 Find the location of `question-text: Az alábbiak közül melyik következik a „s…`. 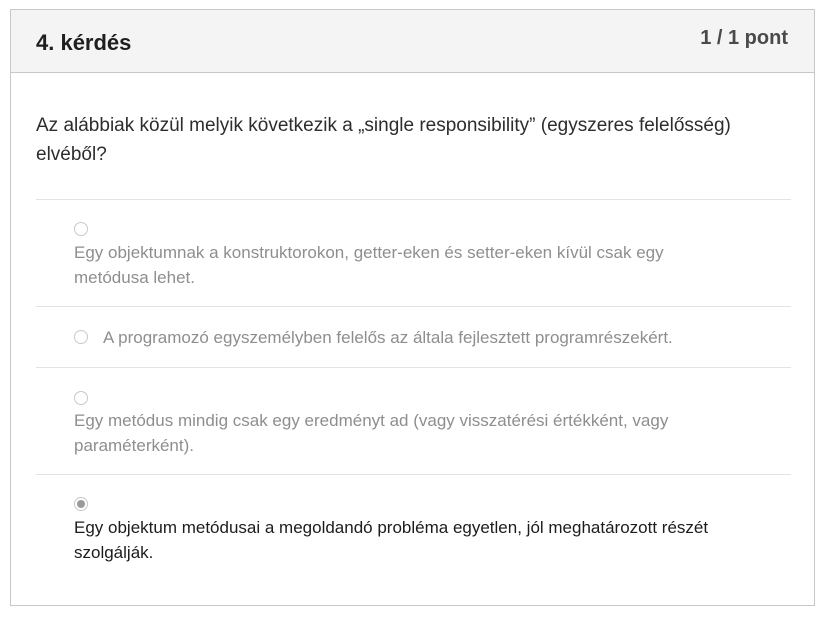

question-text: Az alábbiak közül melyik következik a „s… is located at coordinates (383, 140).